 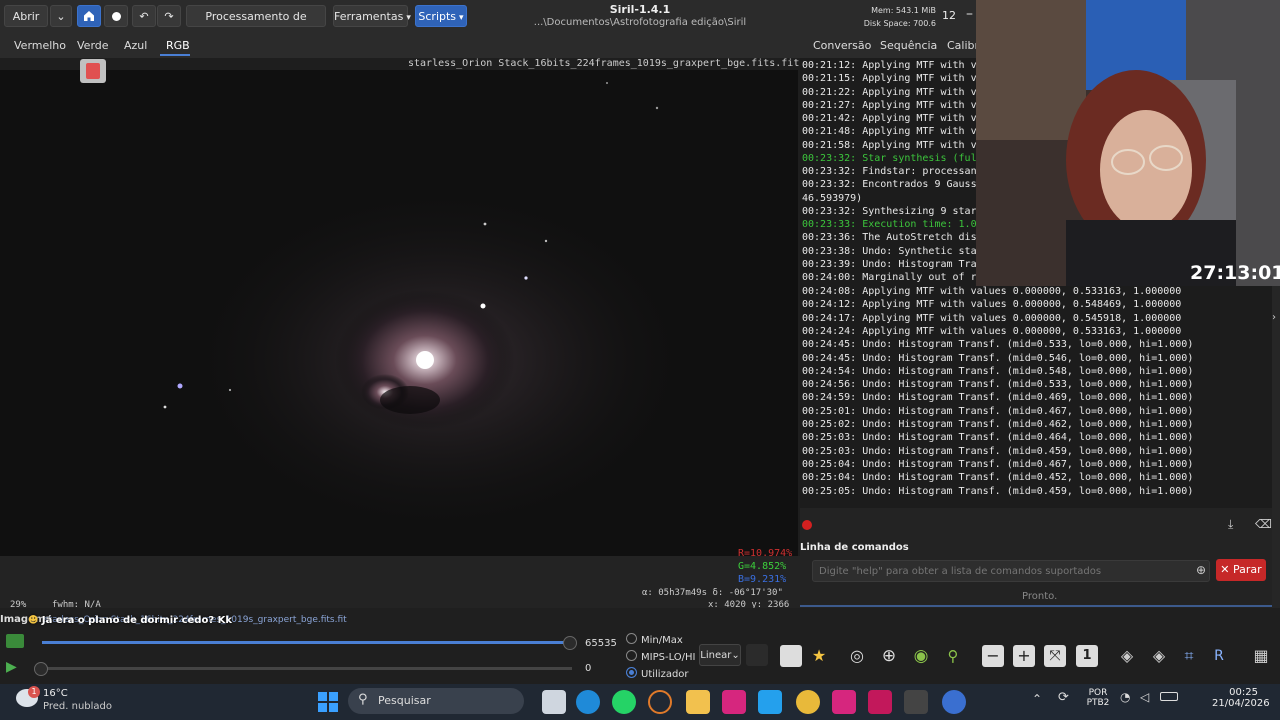 What do you see at coordinates (1063, 697) in the screenshot?
I see `sync-icon: ⟳` at bounding box center [1063, 697].